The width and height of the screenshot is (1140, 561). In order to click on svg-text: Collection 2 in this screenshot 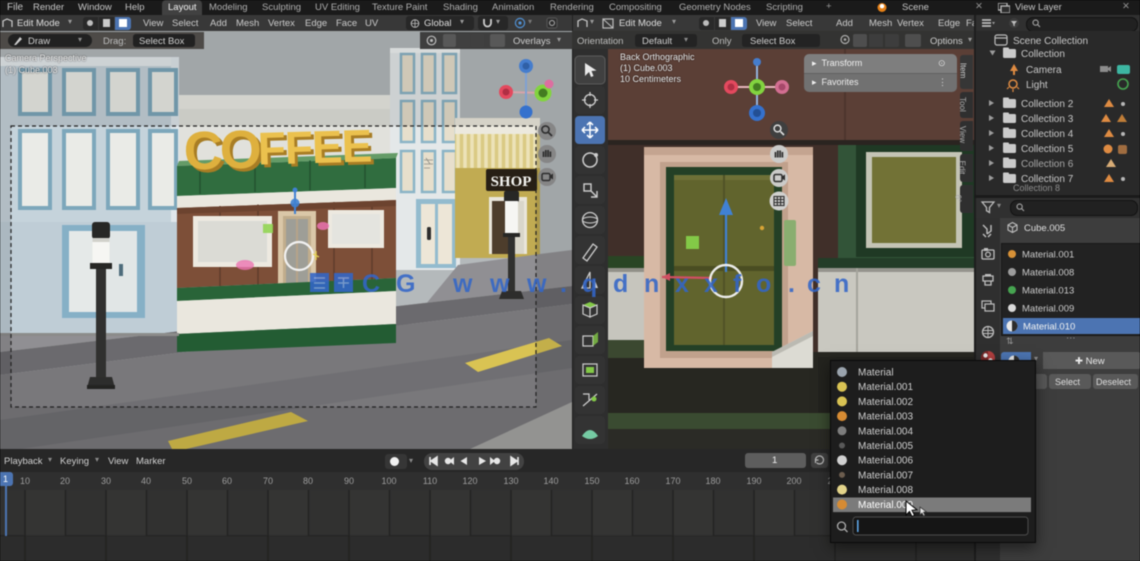, I will do `click(1047, 104)`.